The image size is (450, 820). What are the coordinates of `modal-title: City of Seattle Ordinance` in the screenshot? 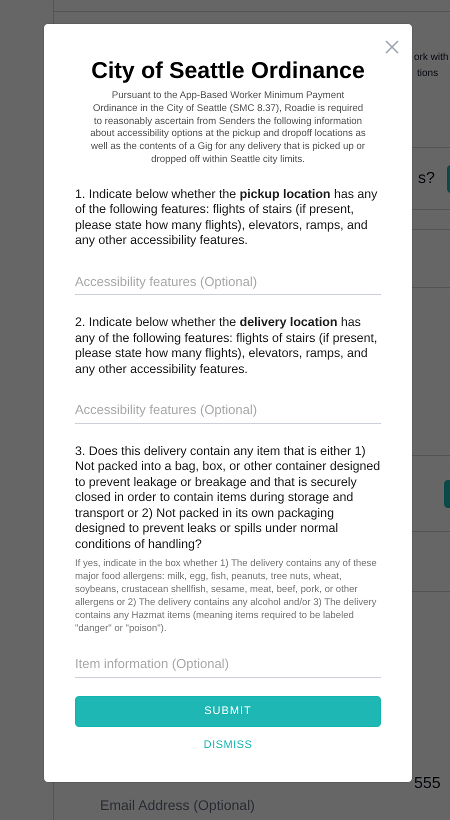 It's located at (228, 70).